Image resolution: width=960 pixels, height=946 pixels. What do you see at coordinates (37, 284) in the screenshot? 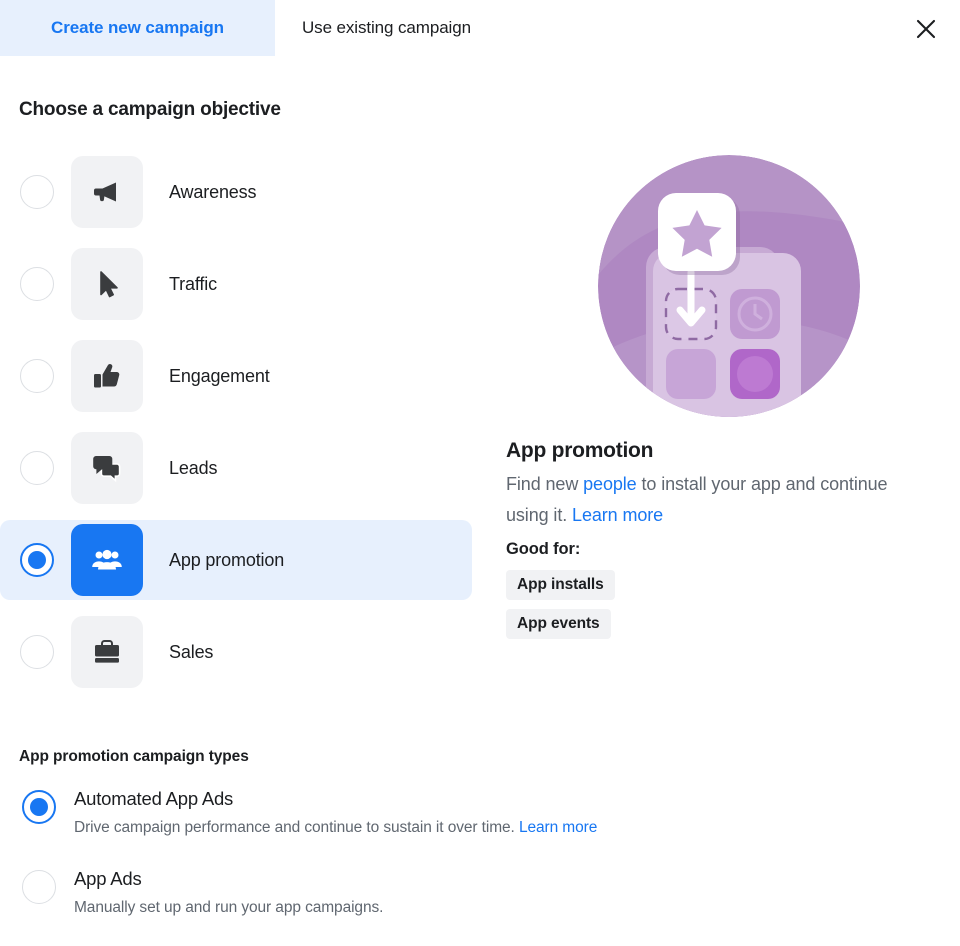
I see `objective-radio-traffic` at bounding box center [37, 284].